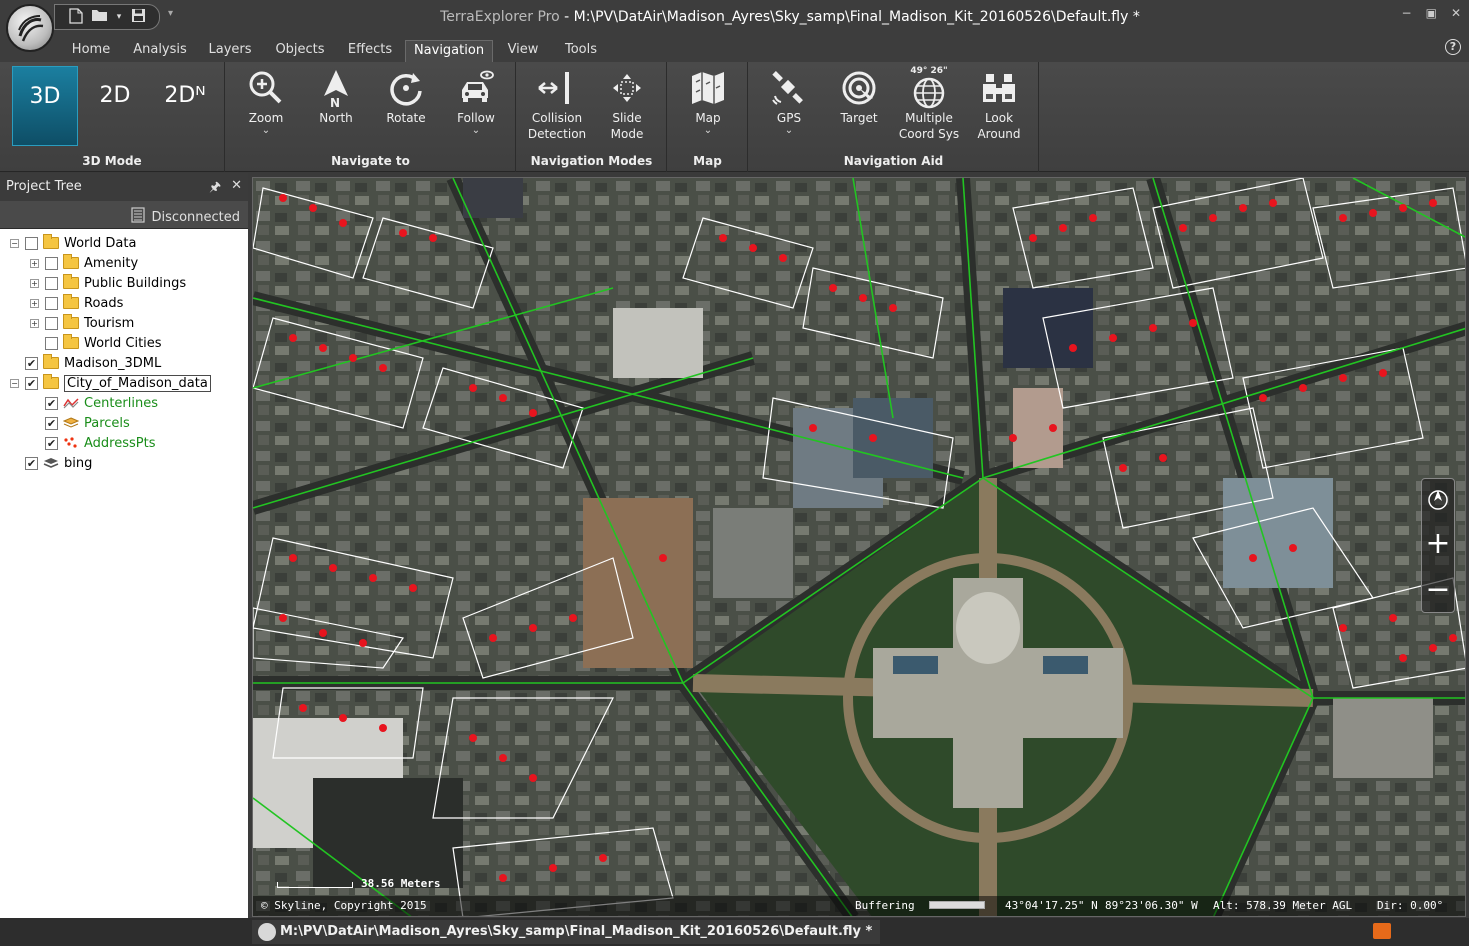 This screenshot has height=946, width=1469. What do you see at coordinates (789, 130) in the screenshot?
I see `chevron-down-icon: ⌄` at bounding box center [789, 130].